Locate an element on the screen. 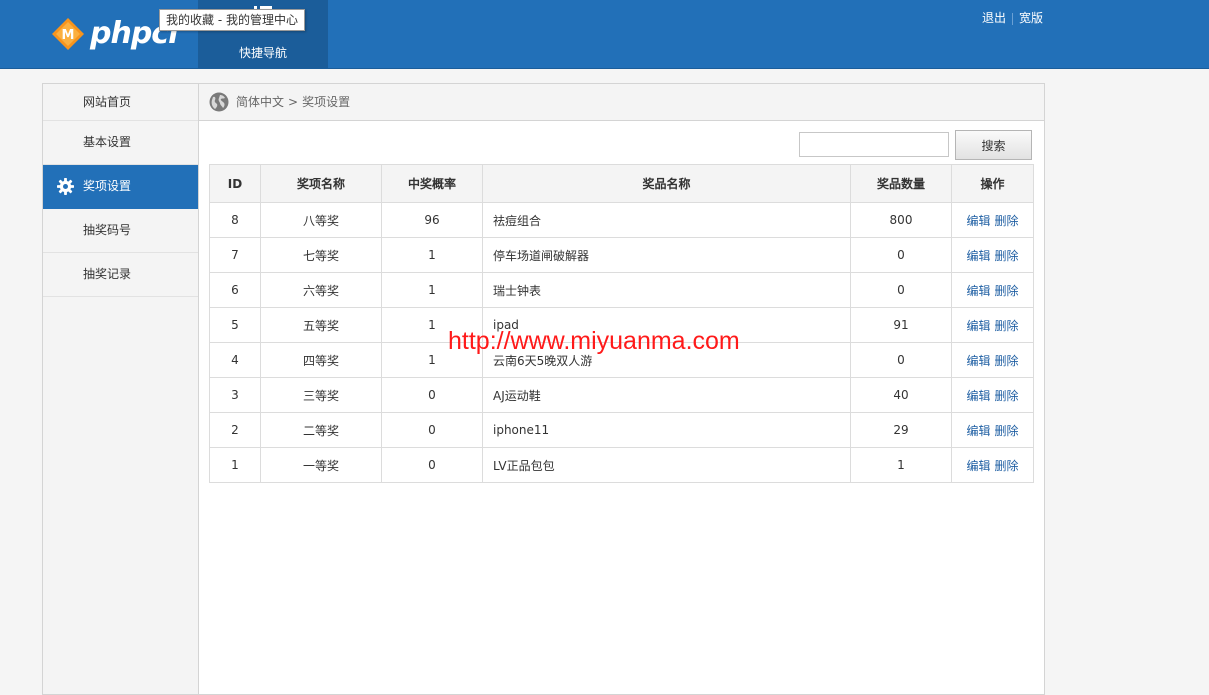 This screenshot has height=695, width=1209. cell-award-name: 八等奖 is located at coordinates (321, 220).